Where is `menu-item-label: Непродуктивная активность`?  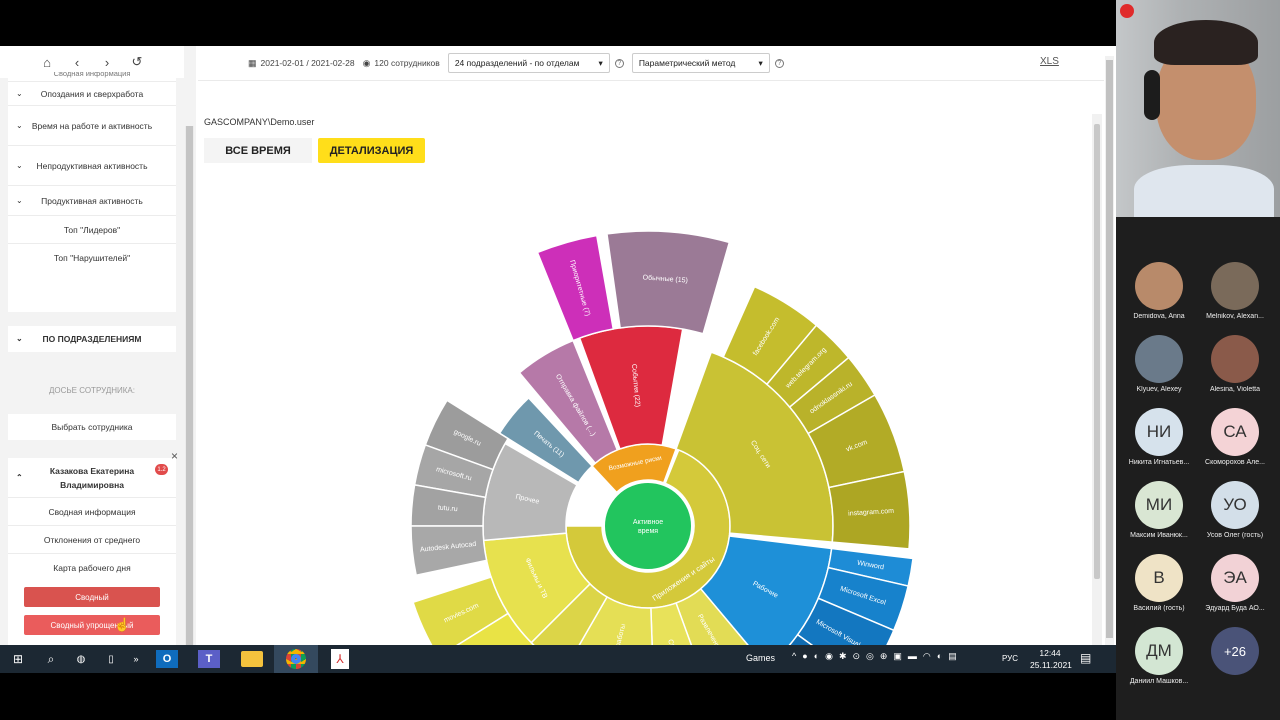 menu-item-label: Непродуктивная активность is located at coordinates (92, 165).